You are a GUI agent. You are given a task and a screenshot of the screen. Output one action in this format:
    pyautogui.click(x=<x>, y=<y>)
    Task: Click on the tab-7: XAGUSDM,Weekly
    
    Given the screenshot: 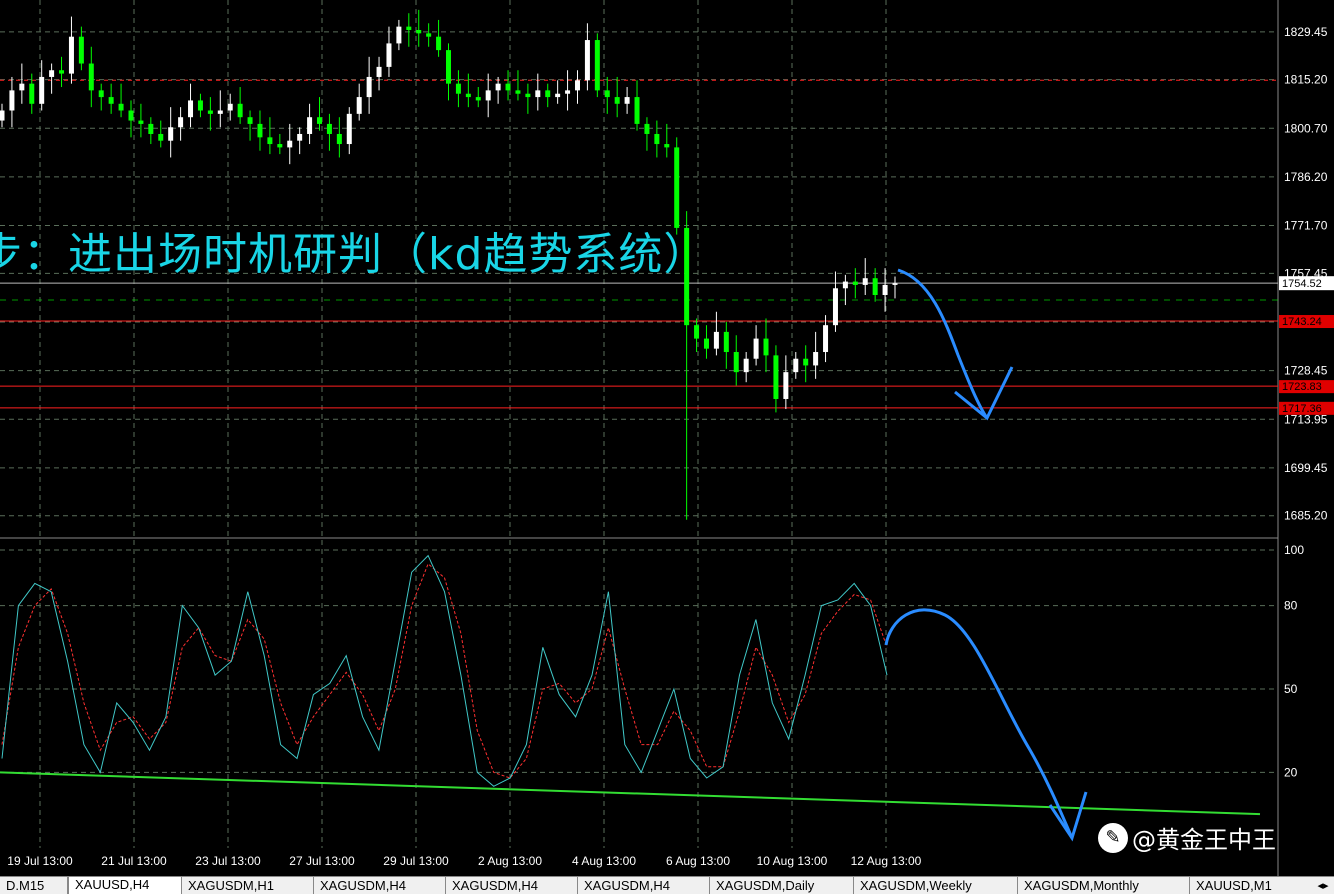 What is the action you would take?
    pyautogui.click(x=936, y=885)
    